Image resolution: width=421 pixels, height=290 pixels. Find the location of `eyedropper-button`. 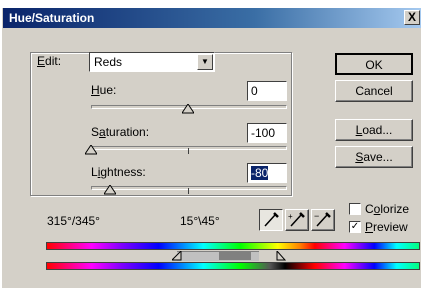

eyedropper-button is located at coordinates (271, 220).